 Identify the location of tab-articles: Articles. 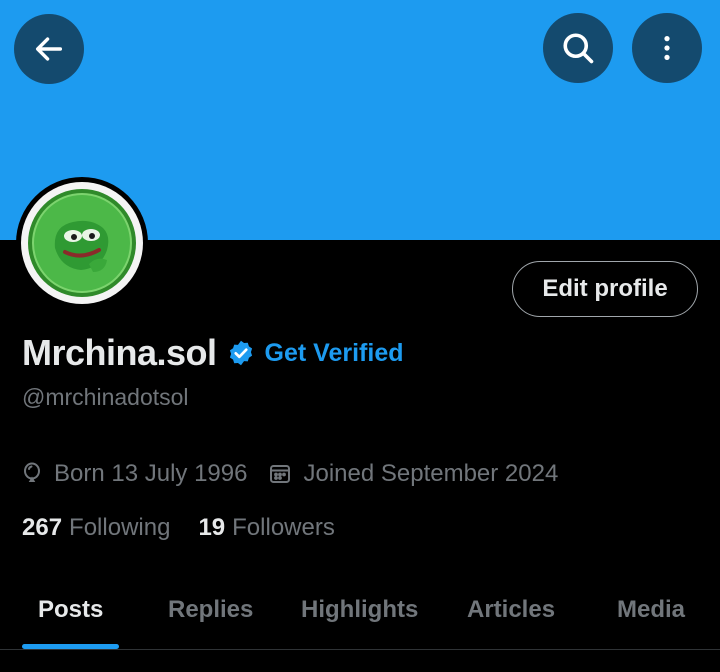
(511, 610).